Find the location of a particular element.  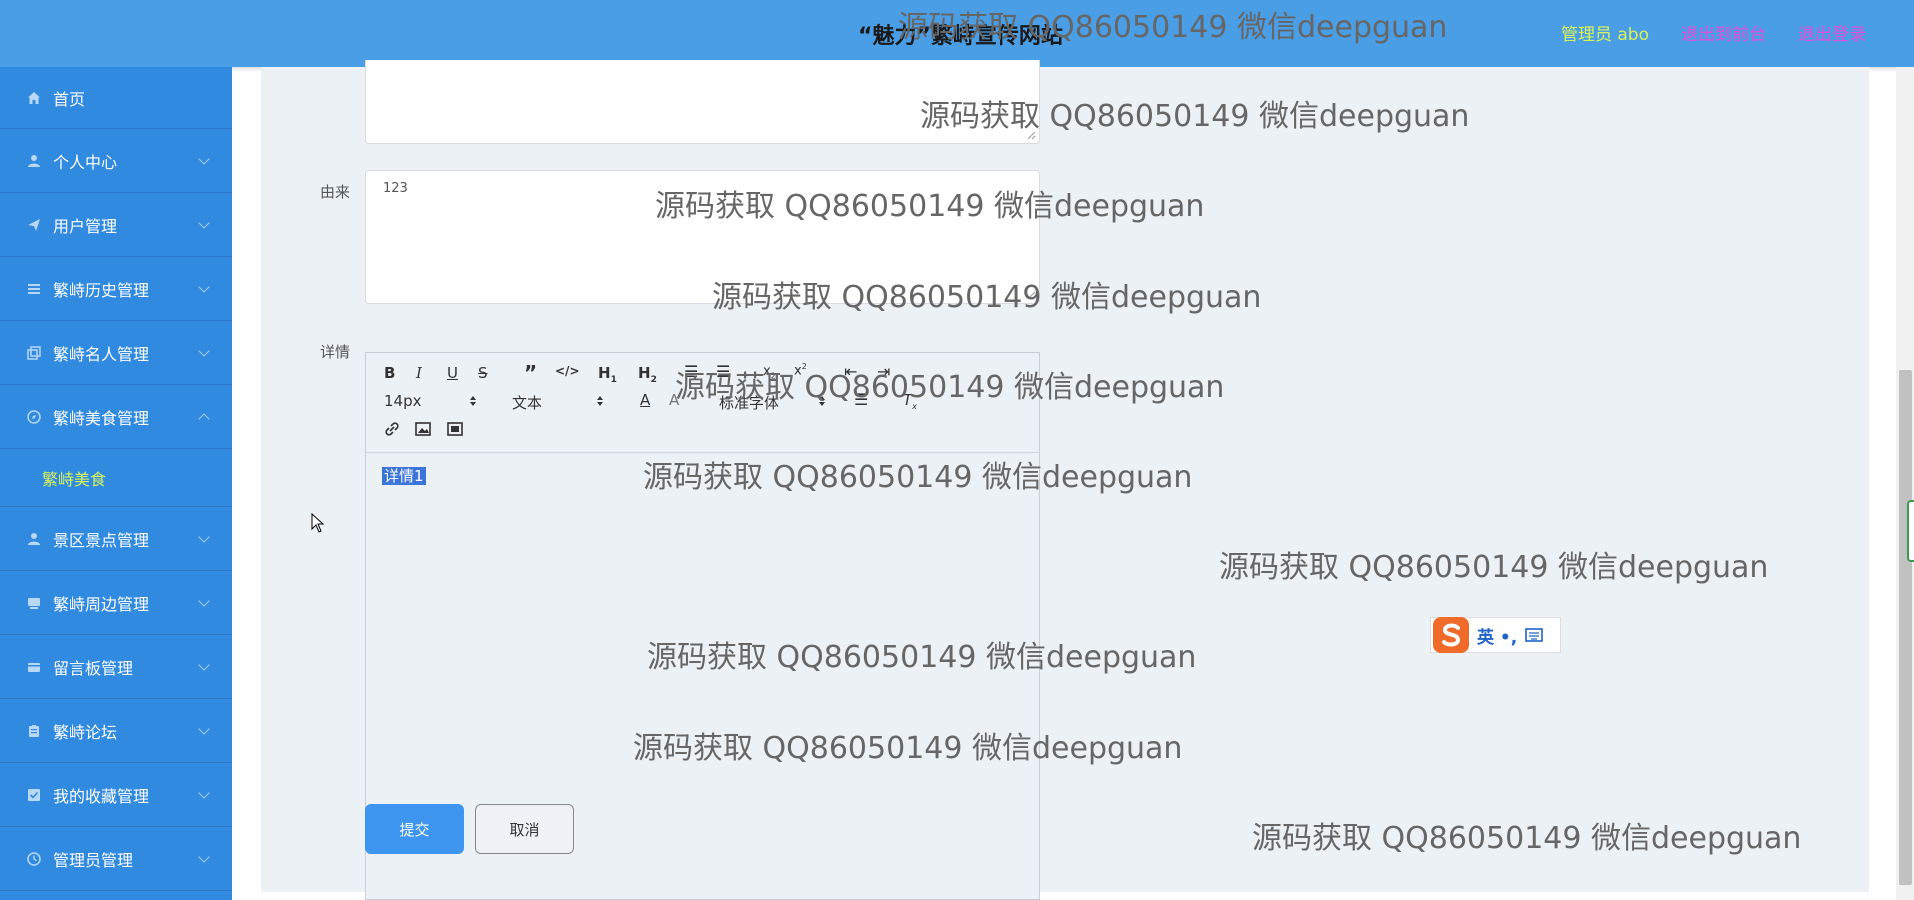

sidebar-item-label: 首页 is located at coordinates (69, 99).